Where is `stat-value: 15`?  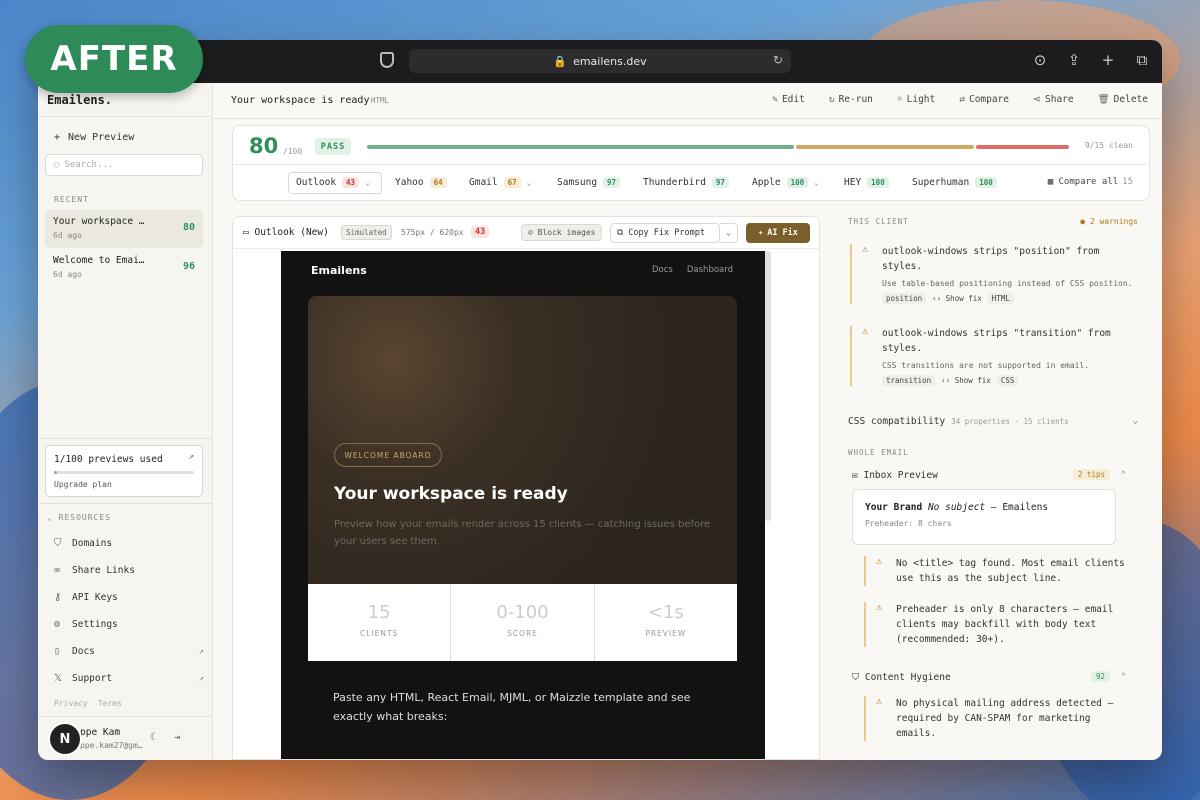
stat-value: 15 is located at coordinates (379, 612).